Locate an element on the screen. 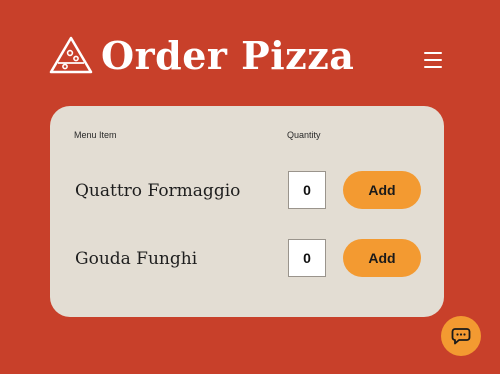 This screenshot has width=500, height=374. menu-row: Gouda Funghi Add is located at coordinates (247, 259).